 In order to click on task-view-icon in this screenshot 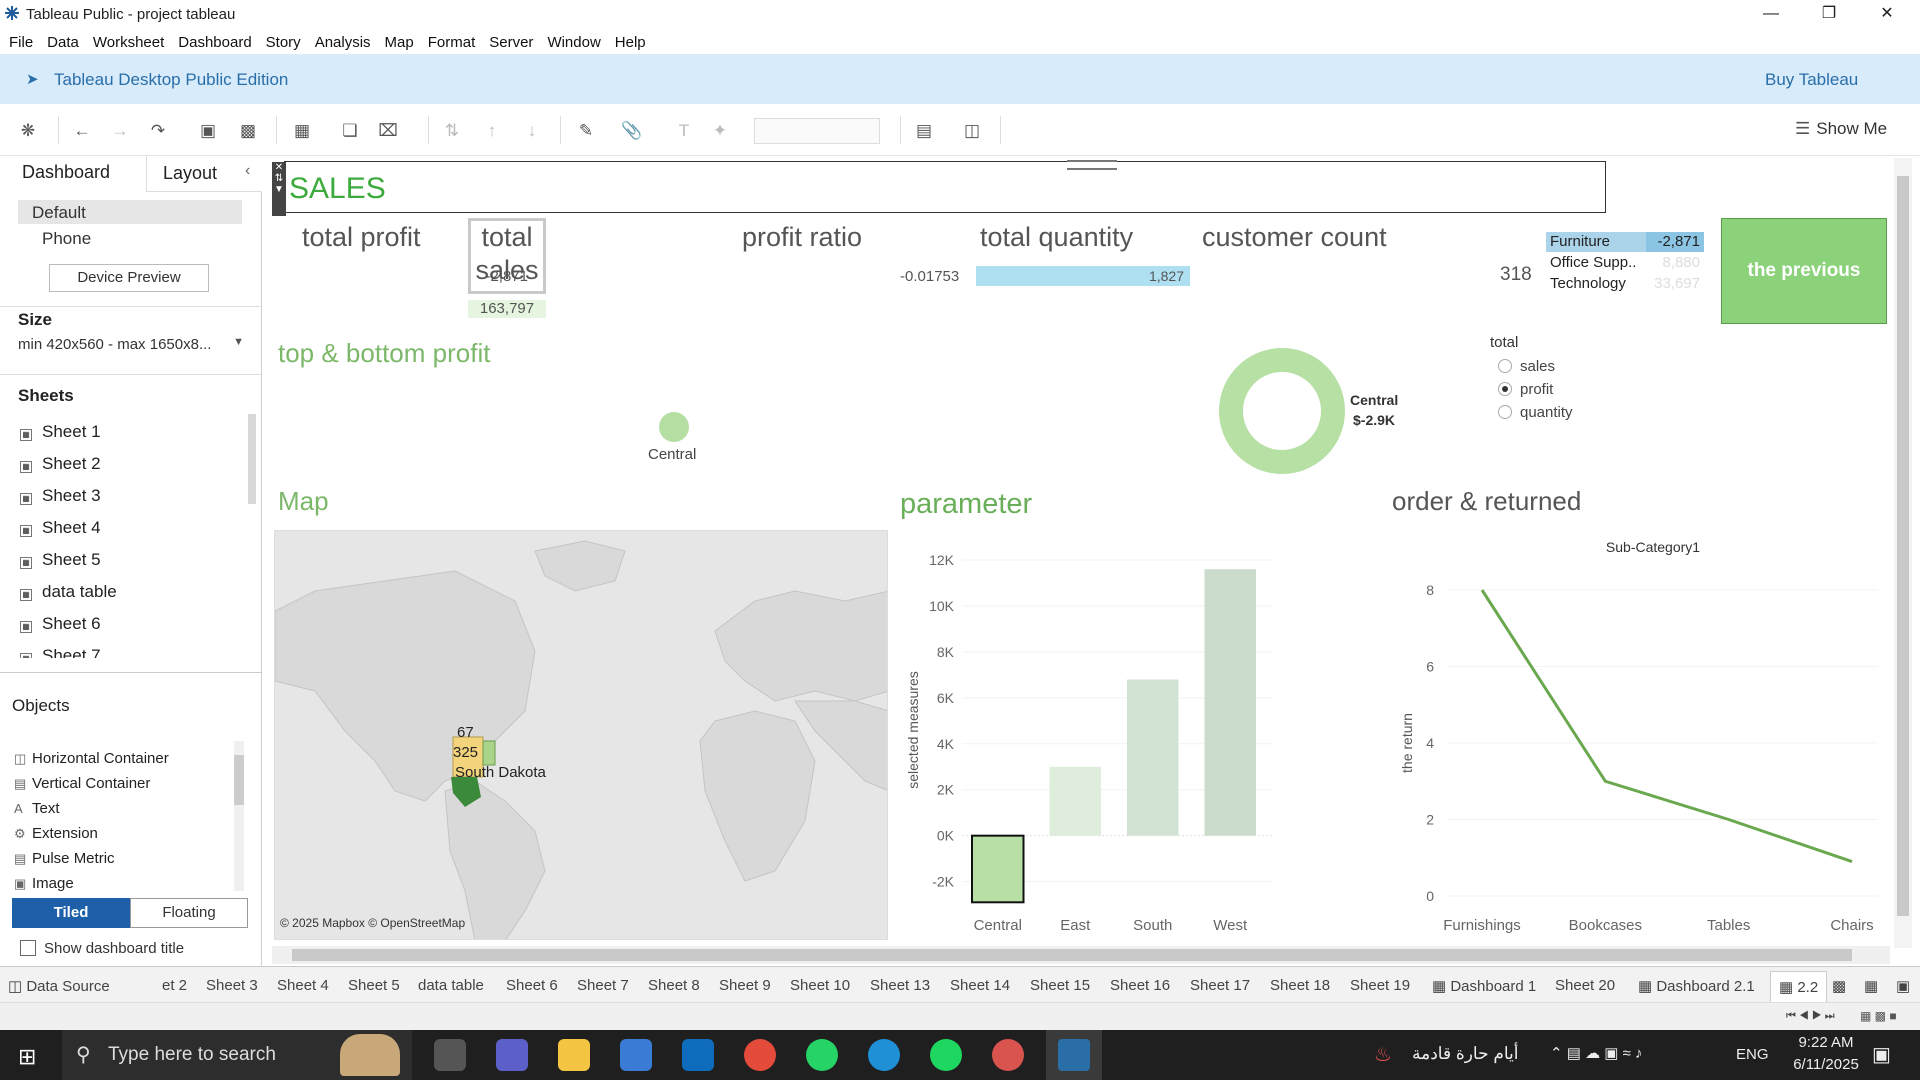, I will do `click(450, 1055)`.